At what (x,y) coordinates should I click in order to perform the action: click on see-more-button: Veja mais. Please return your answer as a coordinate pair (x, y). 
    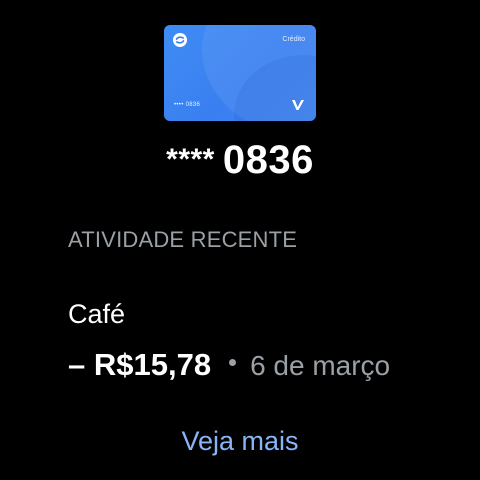
    Looking at the image, I should click on (240, 441).